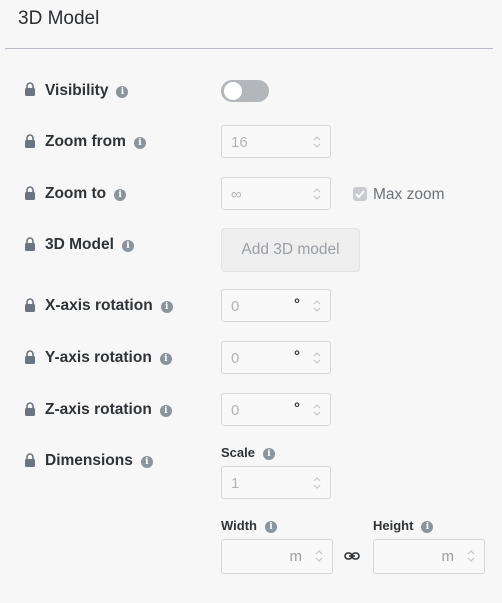 This screenshot has height=603, width=502. Describe the element at coordinates (276, 305) in the screenshot. I see `x-rotation-input: 0 °` at that location.